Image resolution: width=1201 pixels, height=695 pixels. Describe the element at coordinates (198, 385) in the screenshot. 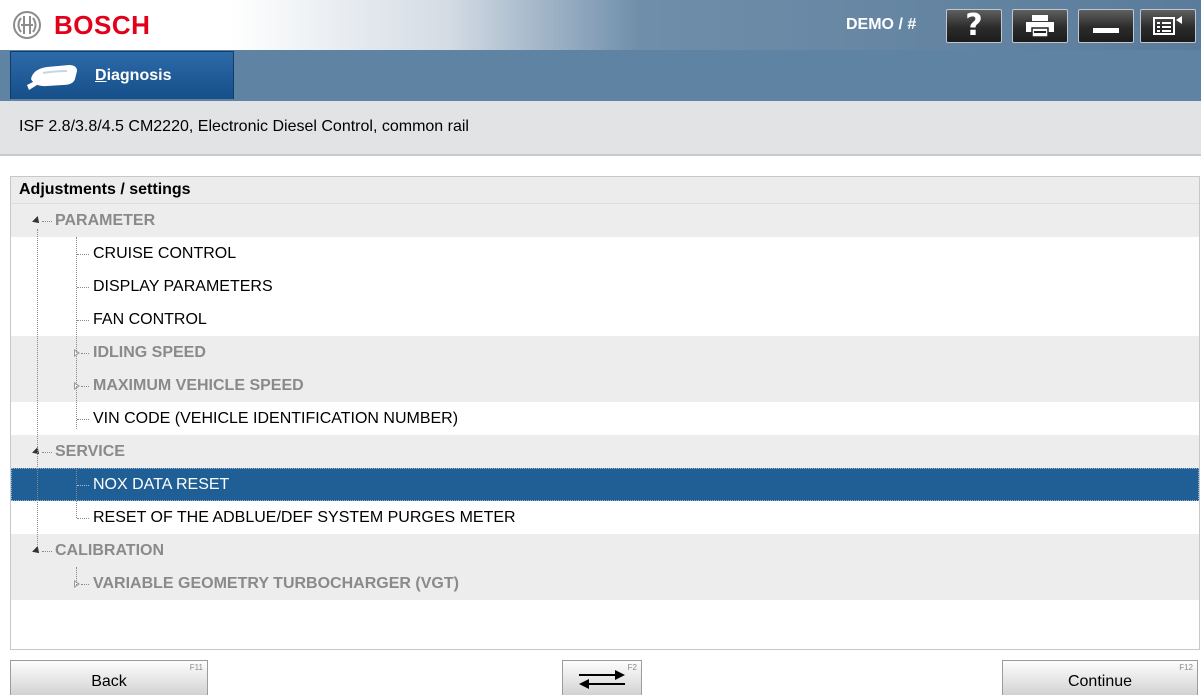

I see `tree-row-label: MAXIMUM VEHICLE SPEED` at that location.